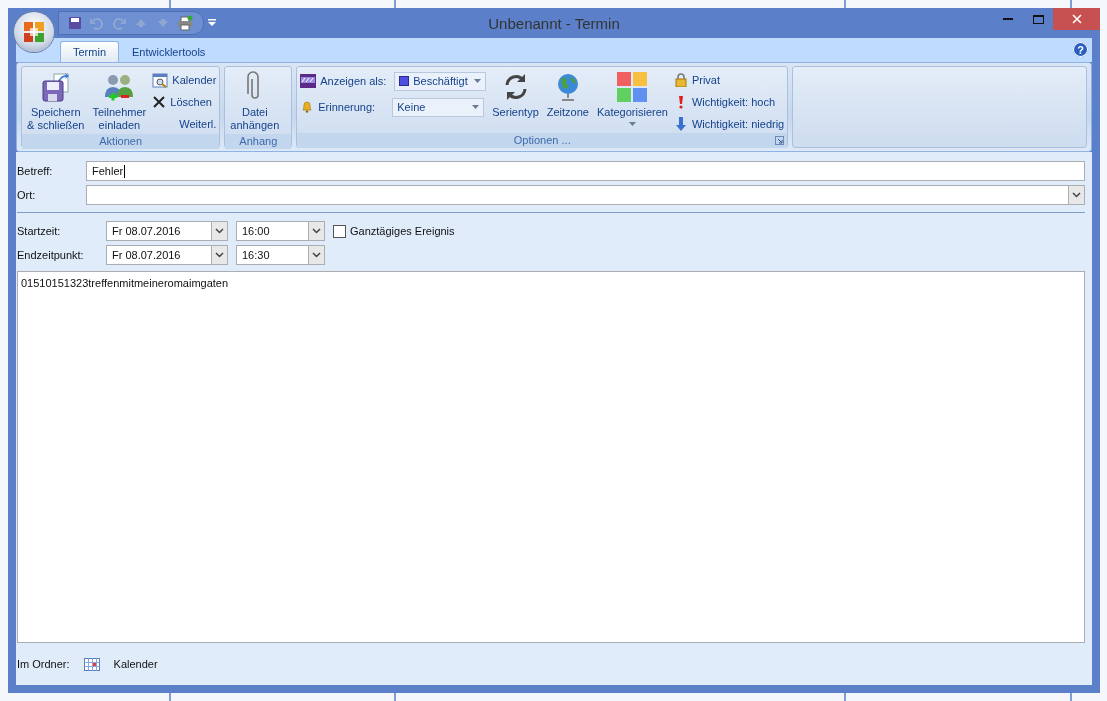  Describe the element at coordinates (308, 81) in the screenshot. I see `status-bar-icon` at that location.